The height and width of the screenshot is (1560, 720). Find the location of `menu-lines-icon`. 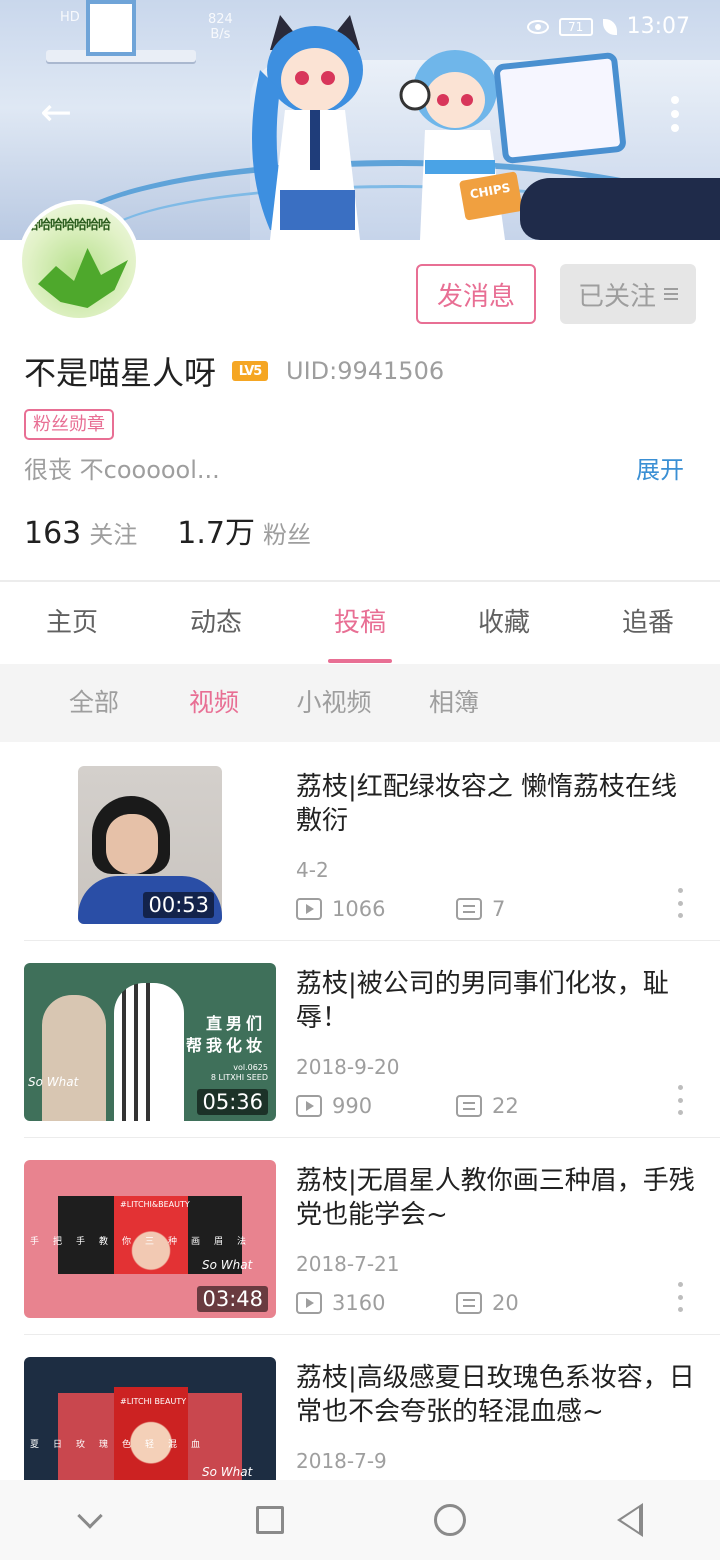

menu-lines-icon is located at coordinates (671, 294).